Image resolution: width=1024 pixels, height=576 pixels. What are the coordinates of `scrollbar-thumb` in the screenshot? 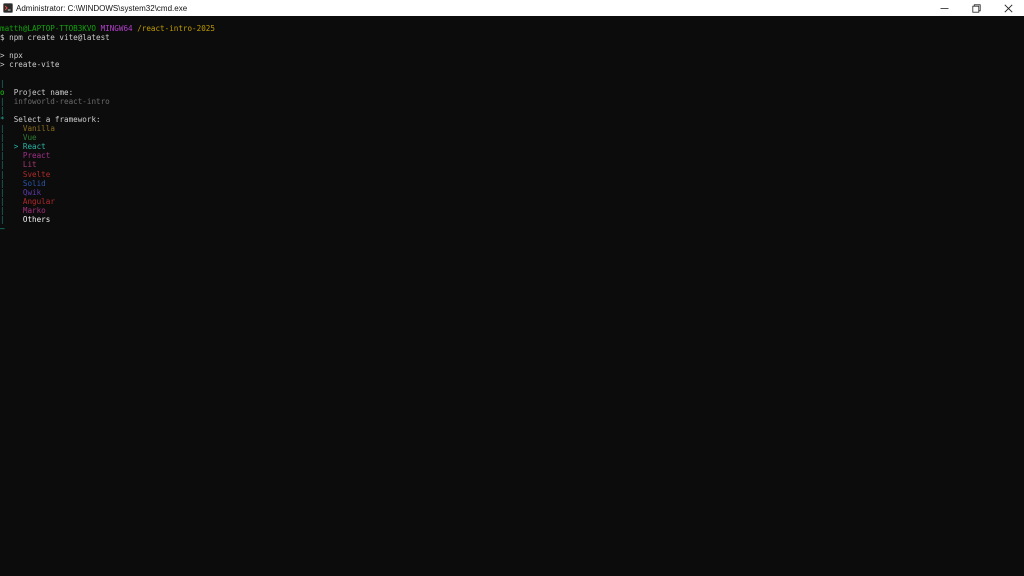 It's located at (1018, 296).